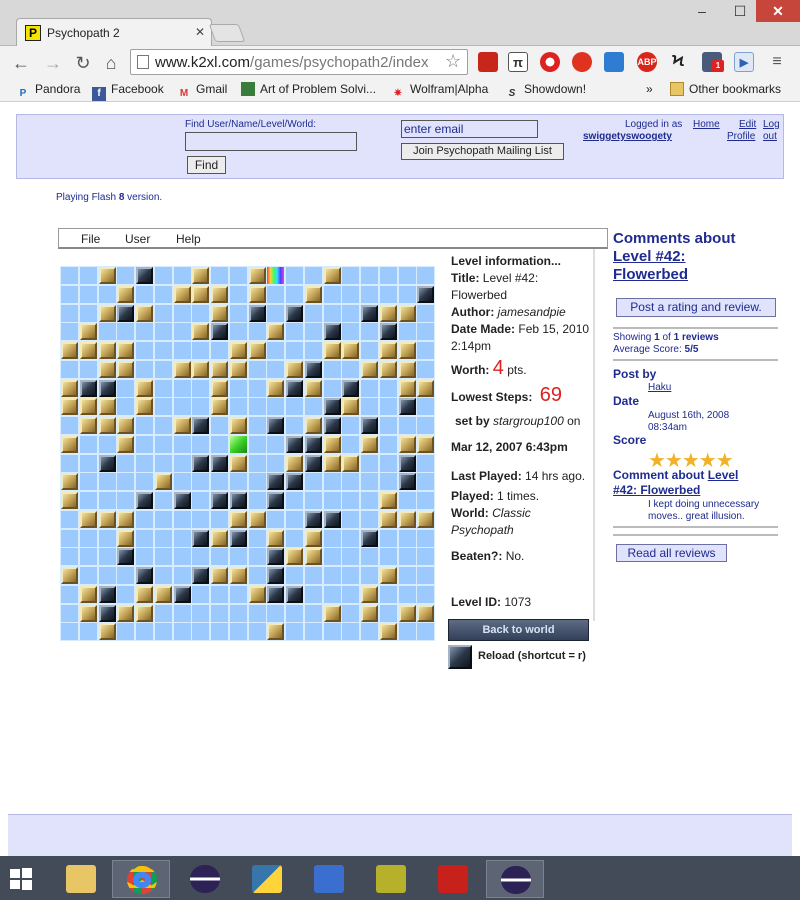  Describe the element at coordinates (128, 91) in the screenshot. I see `bookmark-facebook: f Facebook` at that location.